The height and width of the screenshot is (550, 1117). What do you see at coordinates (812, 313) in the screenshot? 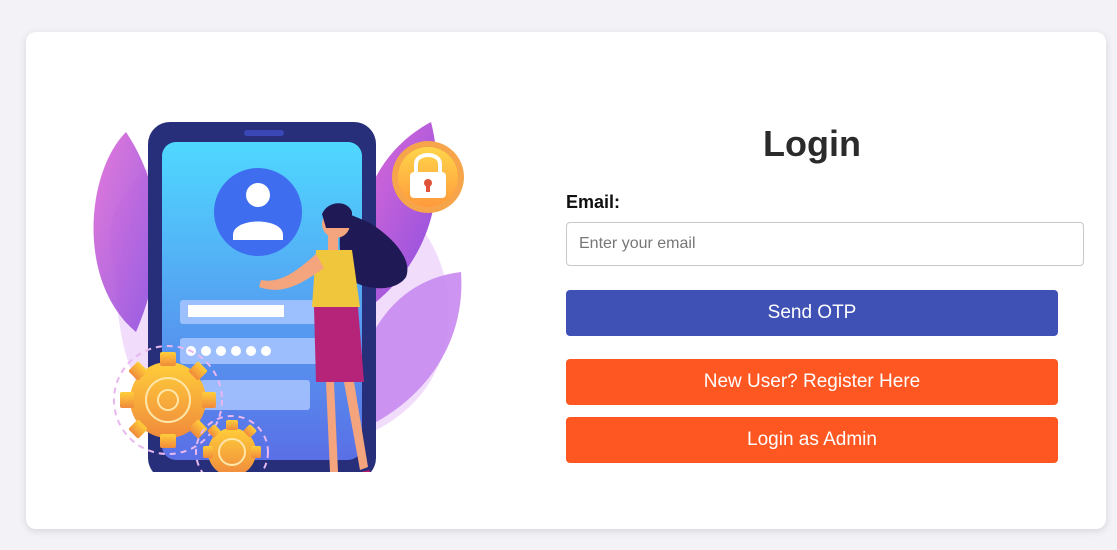
I see `send-otp-button: Send OTP` at bounding box center [812, 313].